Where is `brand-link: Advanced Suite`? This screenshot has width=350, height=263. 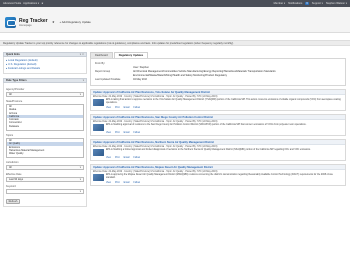 brand-link: Advanced Suite is located at coordinates (12, 3).